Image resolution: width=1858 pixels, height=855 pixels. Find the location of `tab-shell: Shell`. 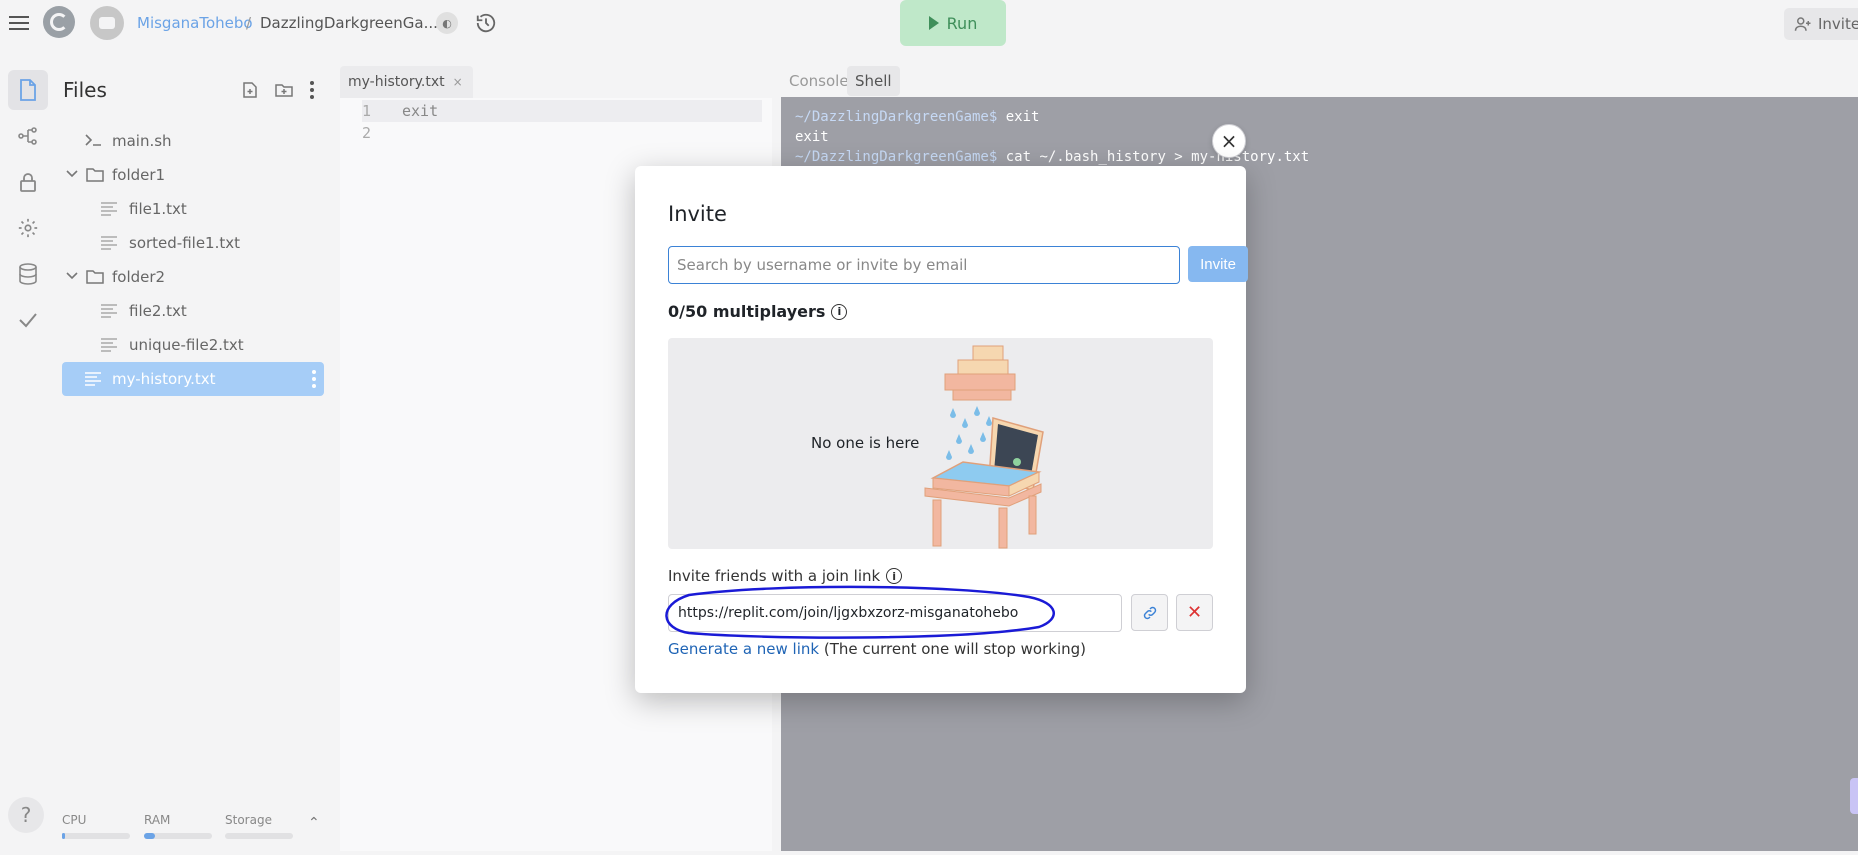

tab-shell: Shell is located at coordinates (873, 81).